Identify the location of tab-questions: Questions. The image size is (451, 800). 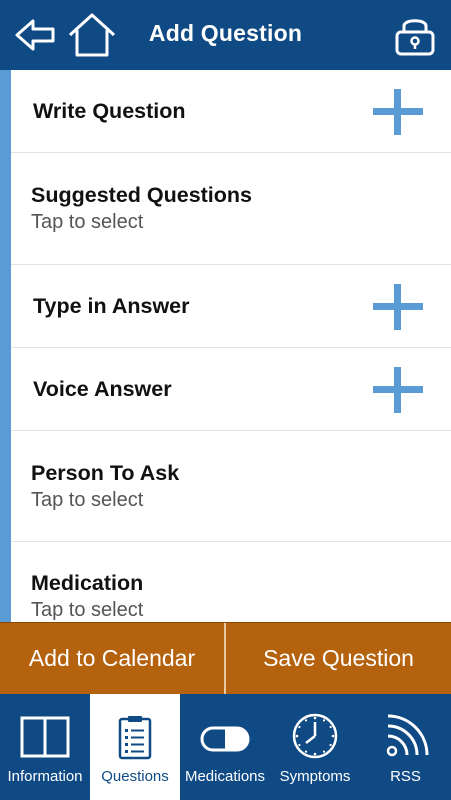
(135, 747).